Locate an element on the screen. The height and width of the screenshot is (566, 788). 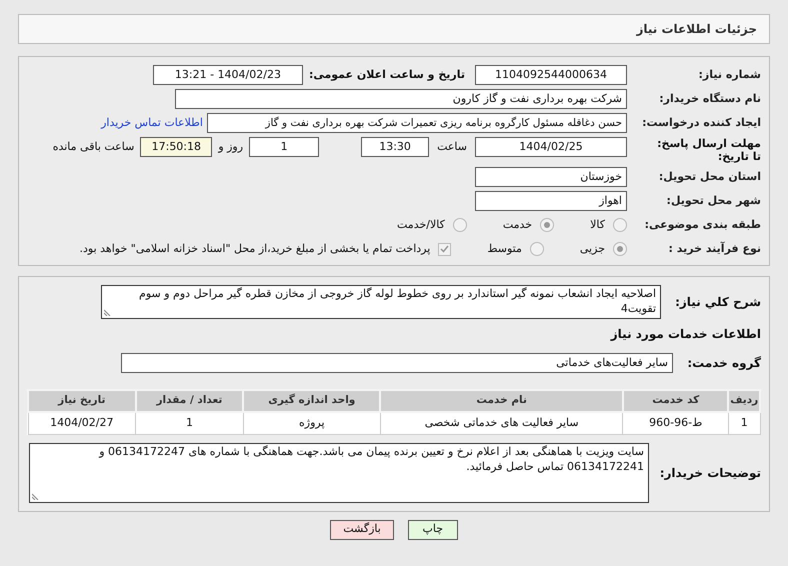
field-value: 1104092544000634 is located at coordinates (551, 75).